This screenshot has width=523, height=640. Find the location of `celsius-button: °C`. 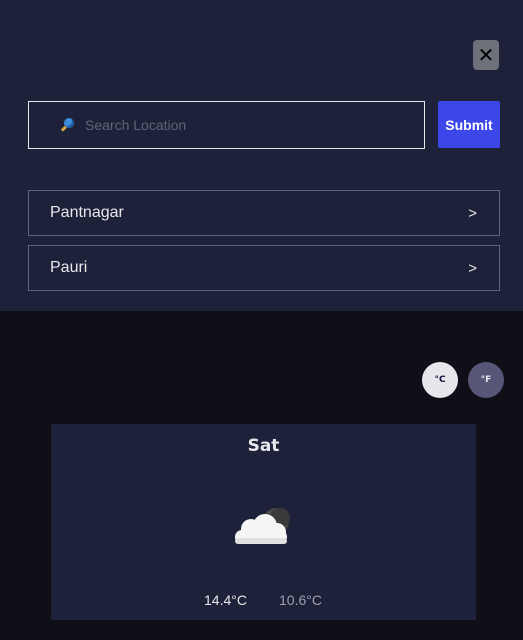

celsius-button: °C is located at coordinates (440, 380).